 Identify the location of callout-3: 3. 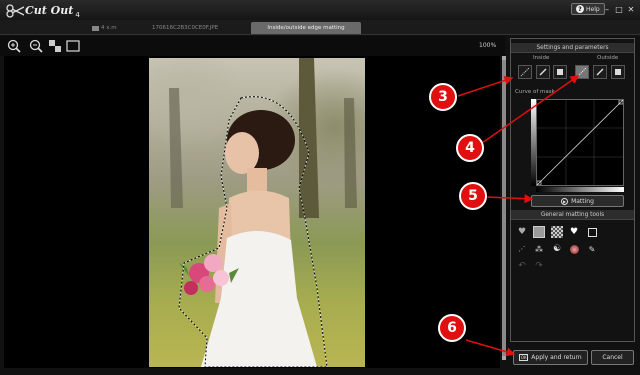
(443, 97).